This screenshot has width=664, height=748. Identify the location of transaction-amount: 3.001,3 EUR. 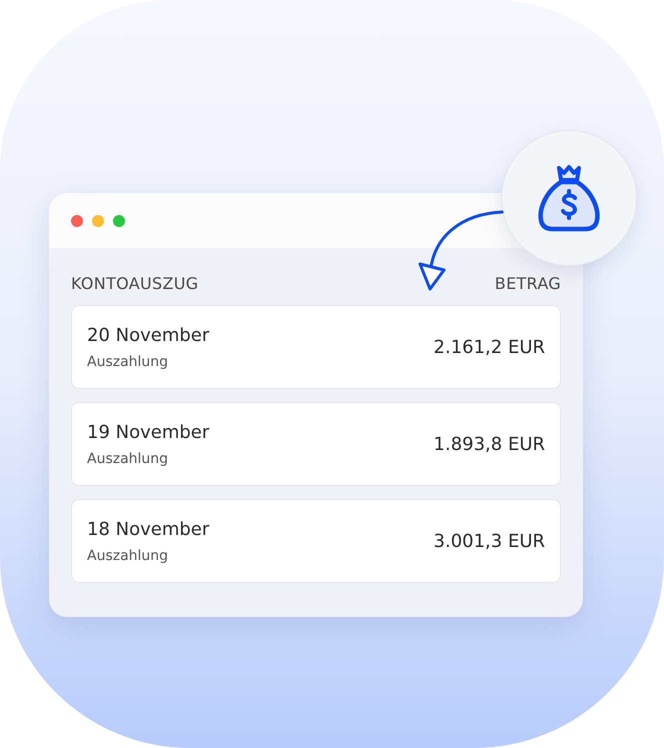
(489, 541).